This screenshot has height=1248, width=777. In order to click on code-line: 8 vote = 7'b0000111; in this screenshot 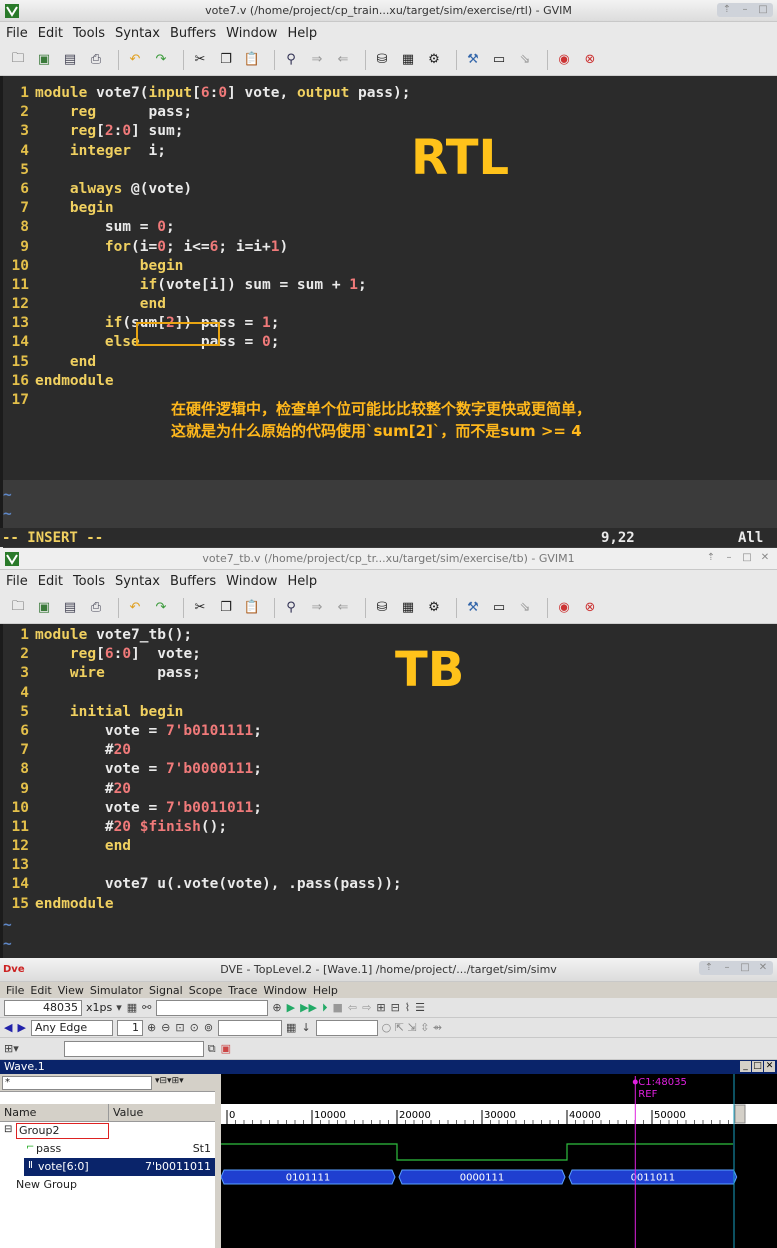, I will do `click(390, 769)`.